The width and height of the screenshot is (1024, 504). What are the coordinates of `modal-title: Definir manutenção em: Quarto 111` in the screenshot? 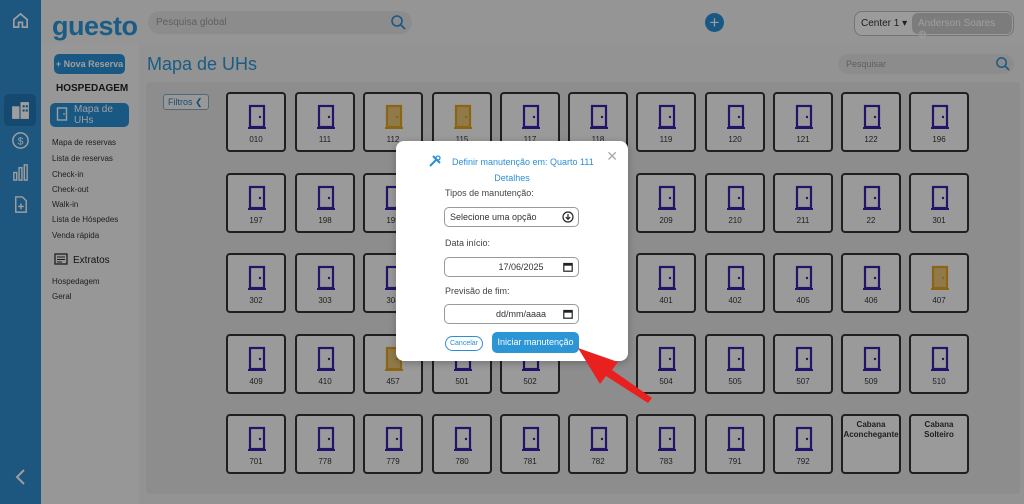 It's located at (523, 162).